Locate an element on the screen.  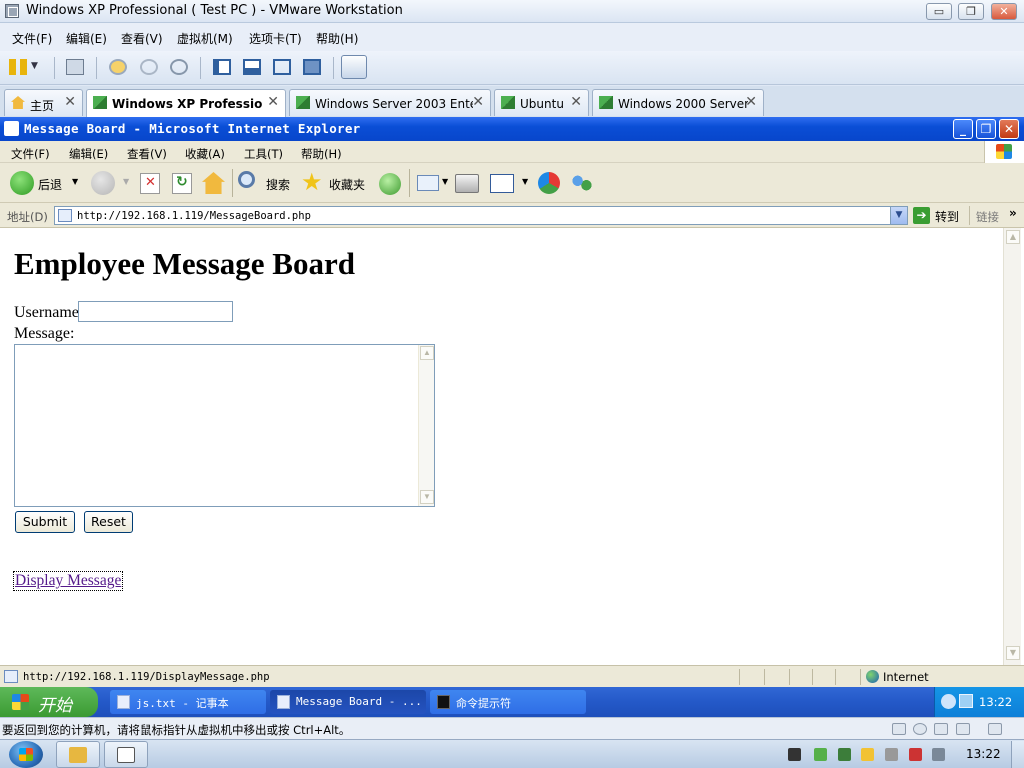
vmware-restore-button: ❐ is located at coordinates (971, 11).